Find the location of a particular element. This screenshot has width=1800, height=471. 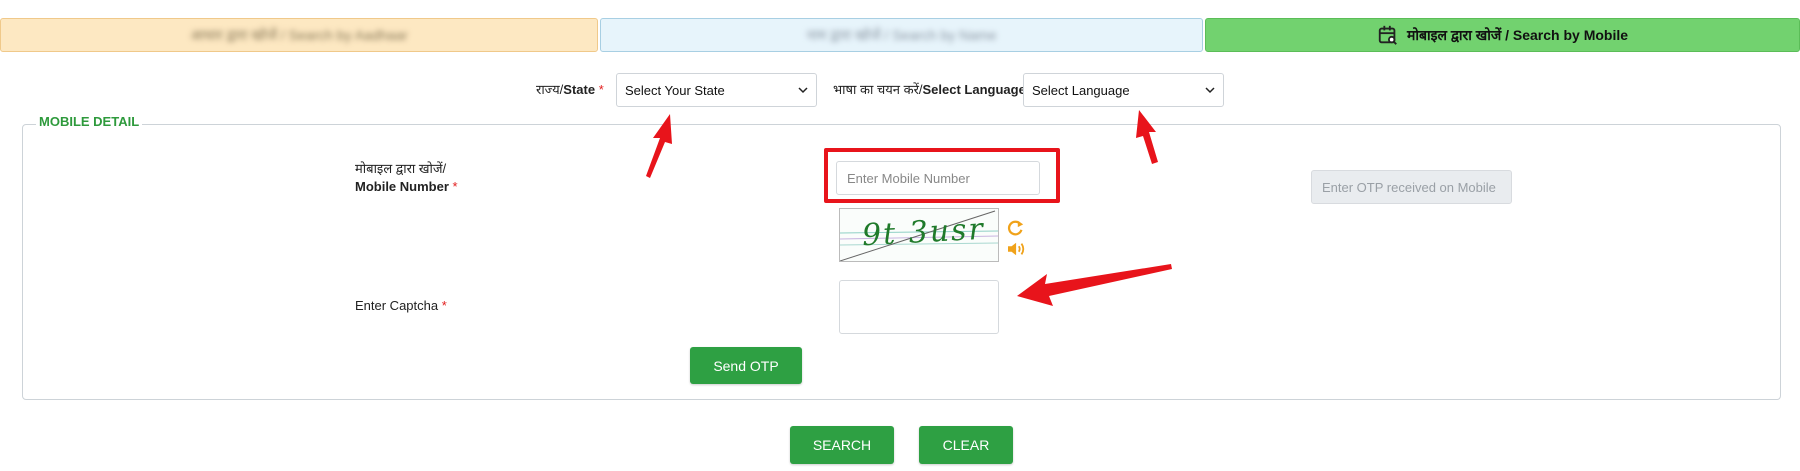

captcha-image: 9t 3usr is located at coordinates (919, 235).